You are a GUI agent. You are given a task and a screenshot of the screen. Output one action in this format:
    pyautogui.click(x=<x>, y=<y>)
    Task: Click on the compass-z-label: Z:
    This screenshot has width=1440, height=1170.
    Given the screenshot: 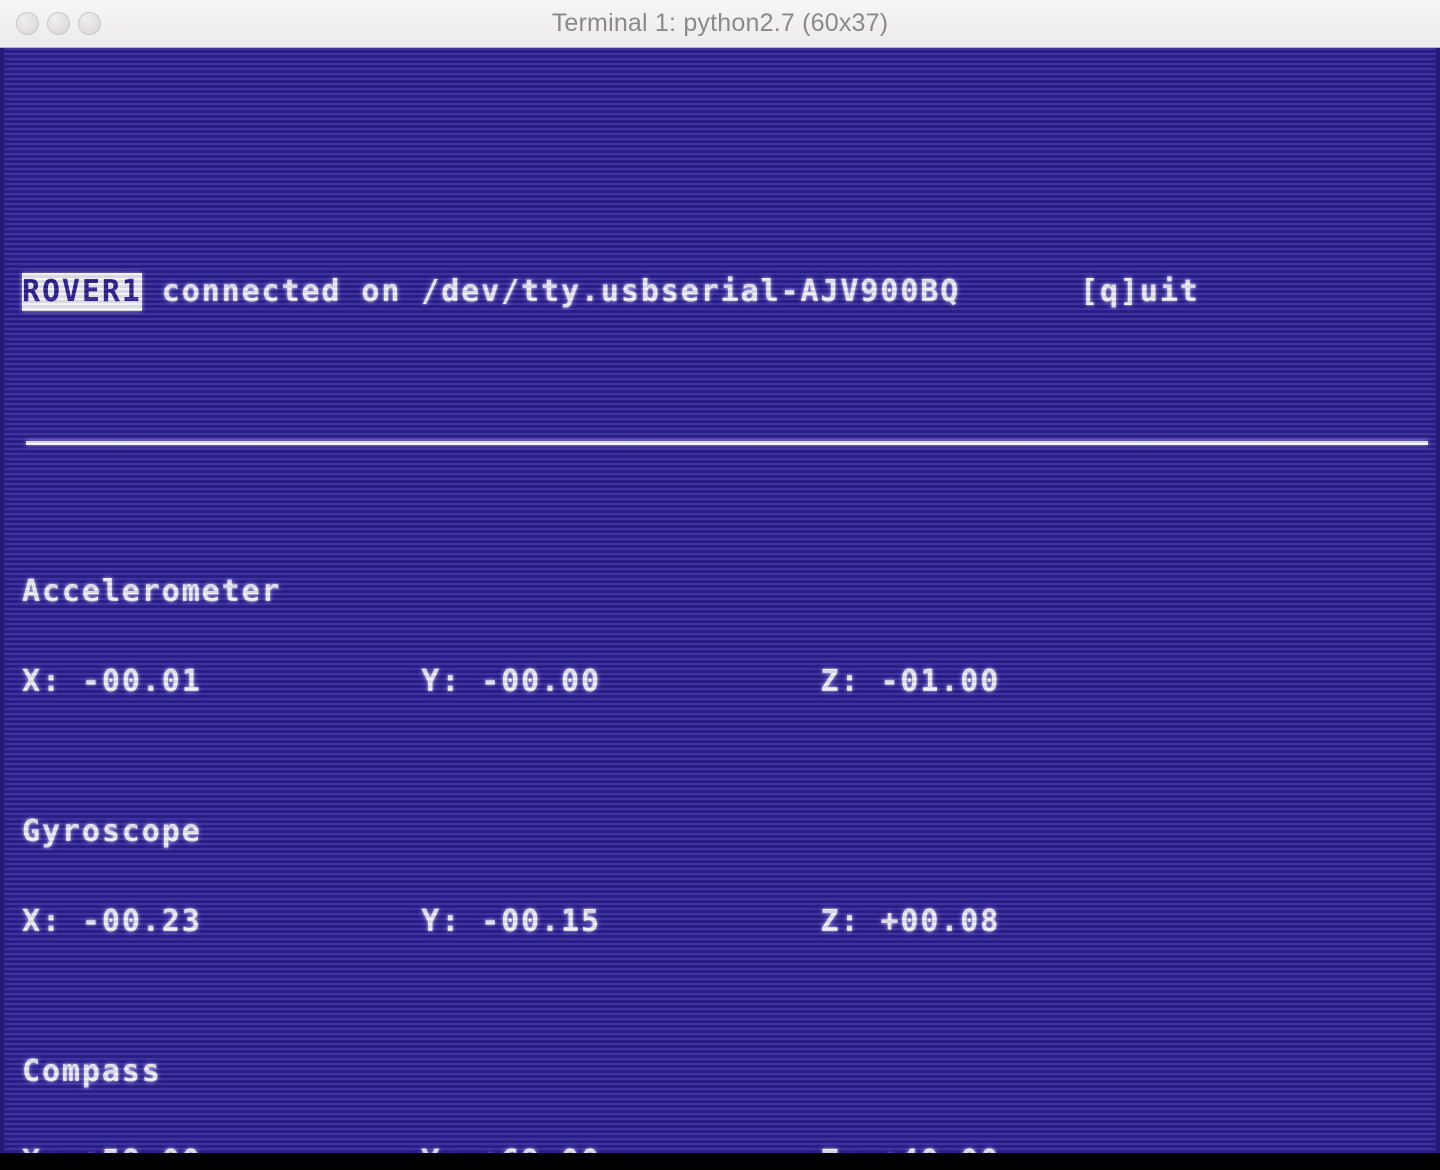 What is the action you would take?
    pyautogui.click(x=841, y=1149)
    